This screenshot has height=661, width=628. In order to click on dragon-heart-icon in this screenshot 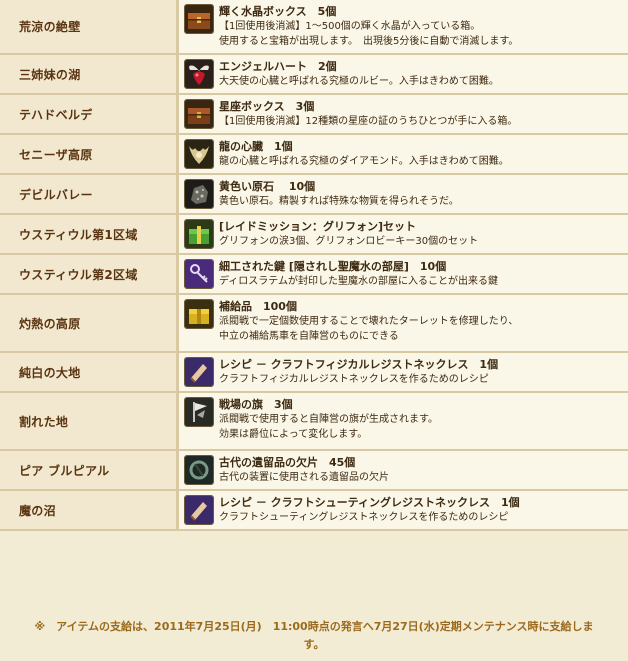, I will do `click(199, 154)`.